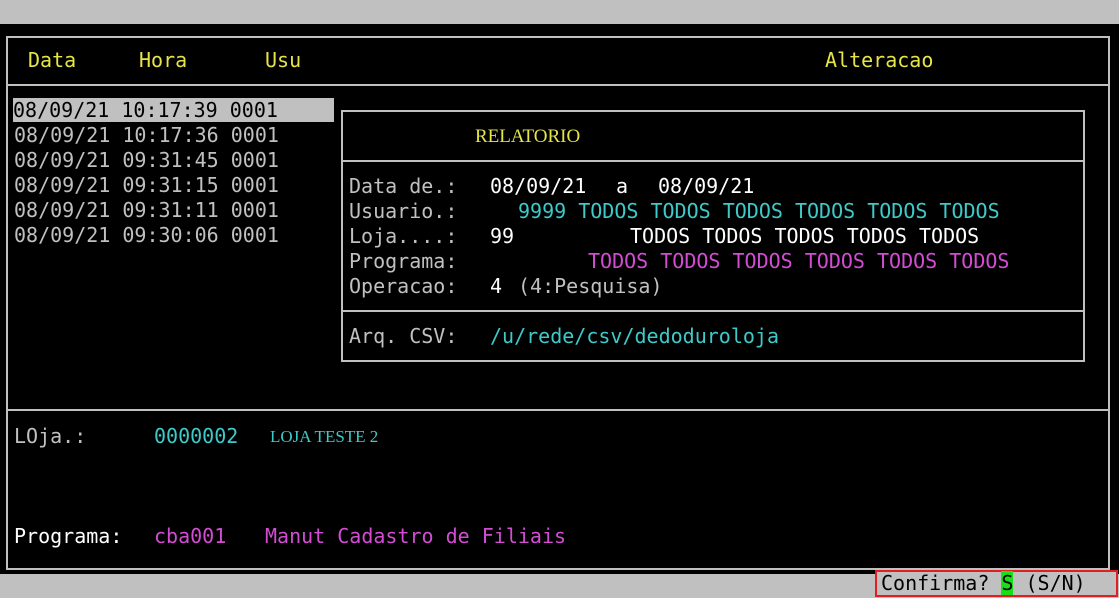 This screenshot has width=1119, height=598. I want to click on csv-label: Arq. CSV:, so click(403, 336).